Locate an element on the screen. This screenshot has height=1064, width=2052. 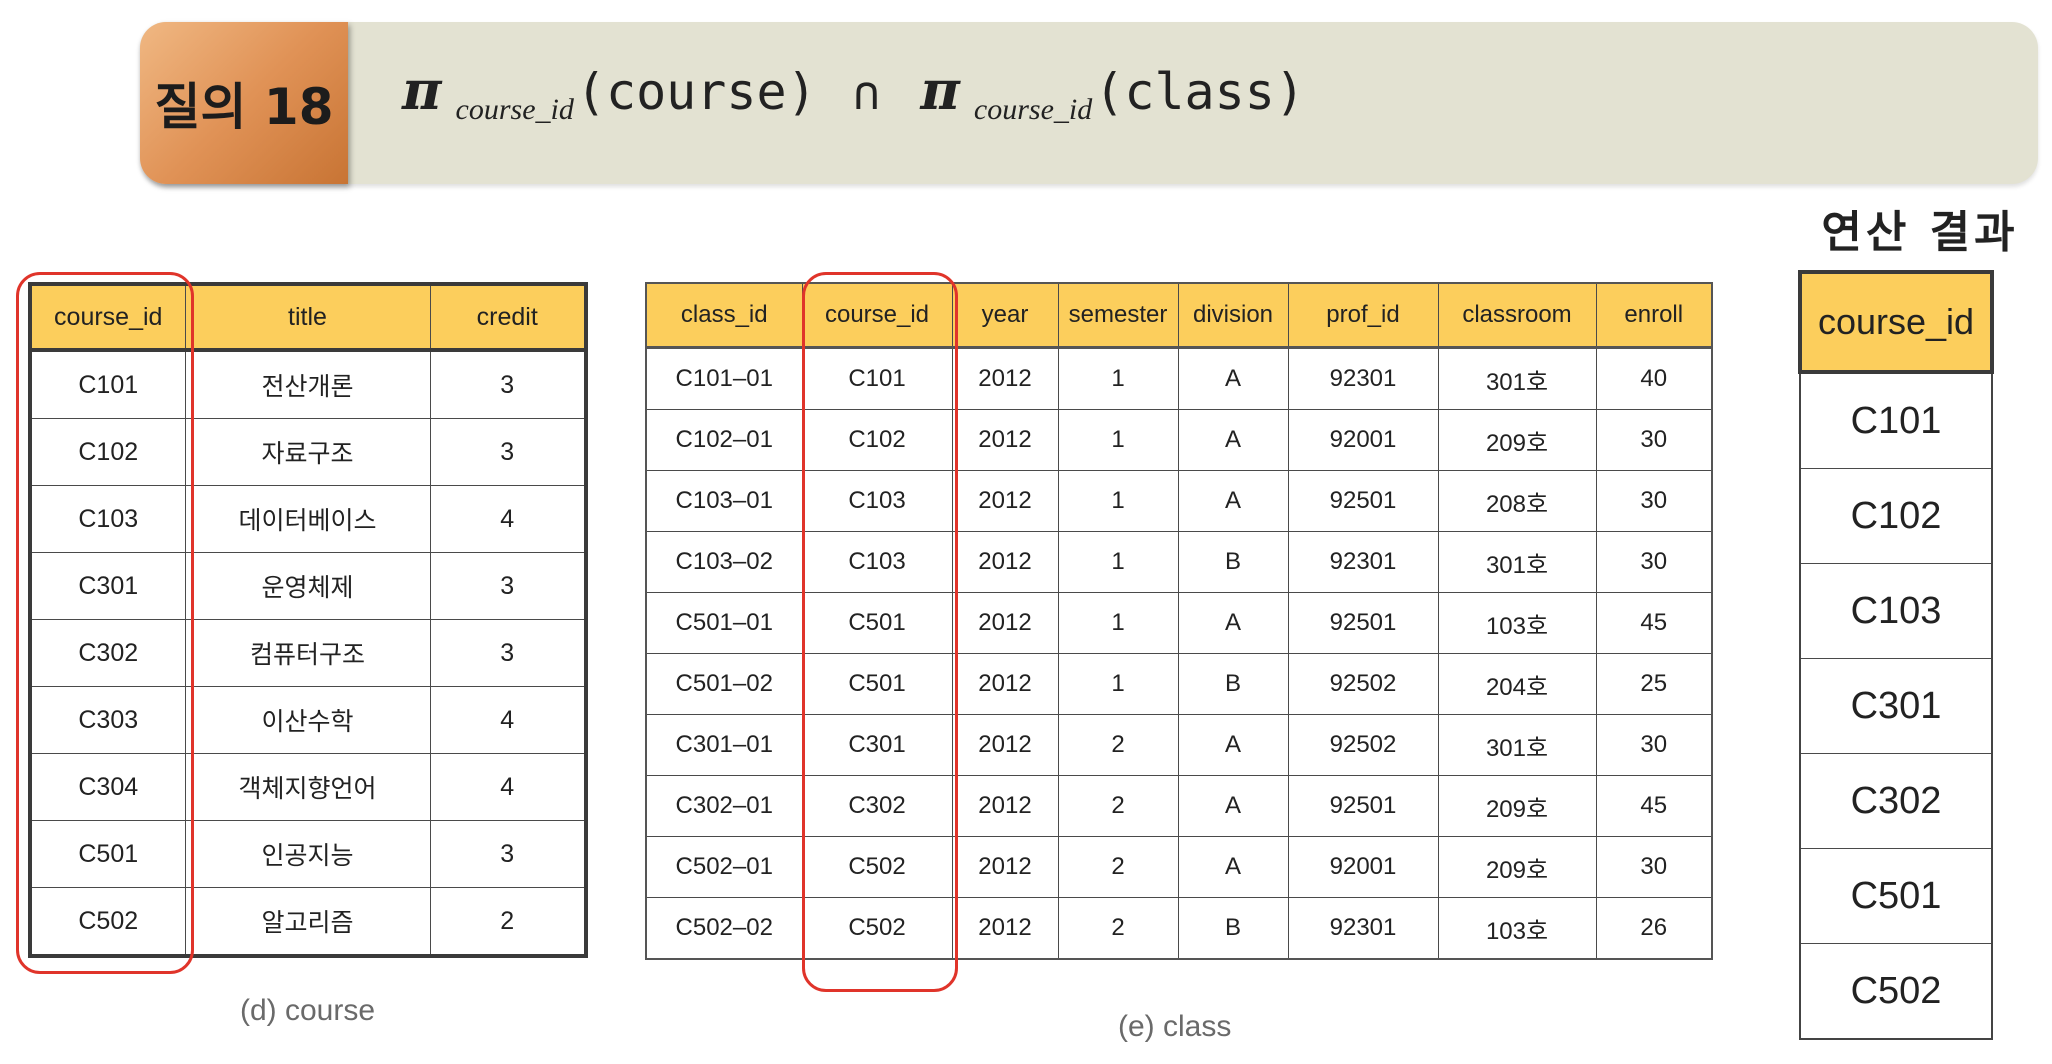
class-cell-course-id: C102 is located at coordinates (877, 440).